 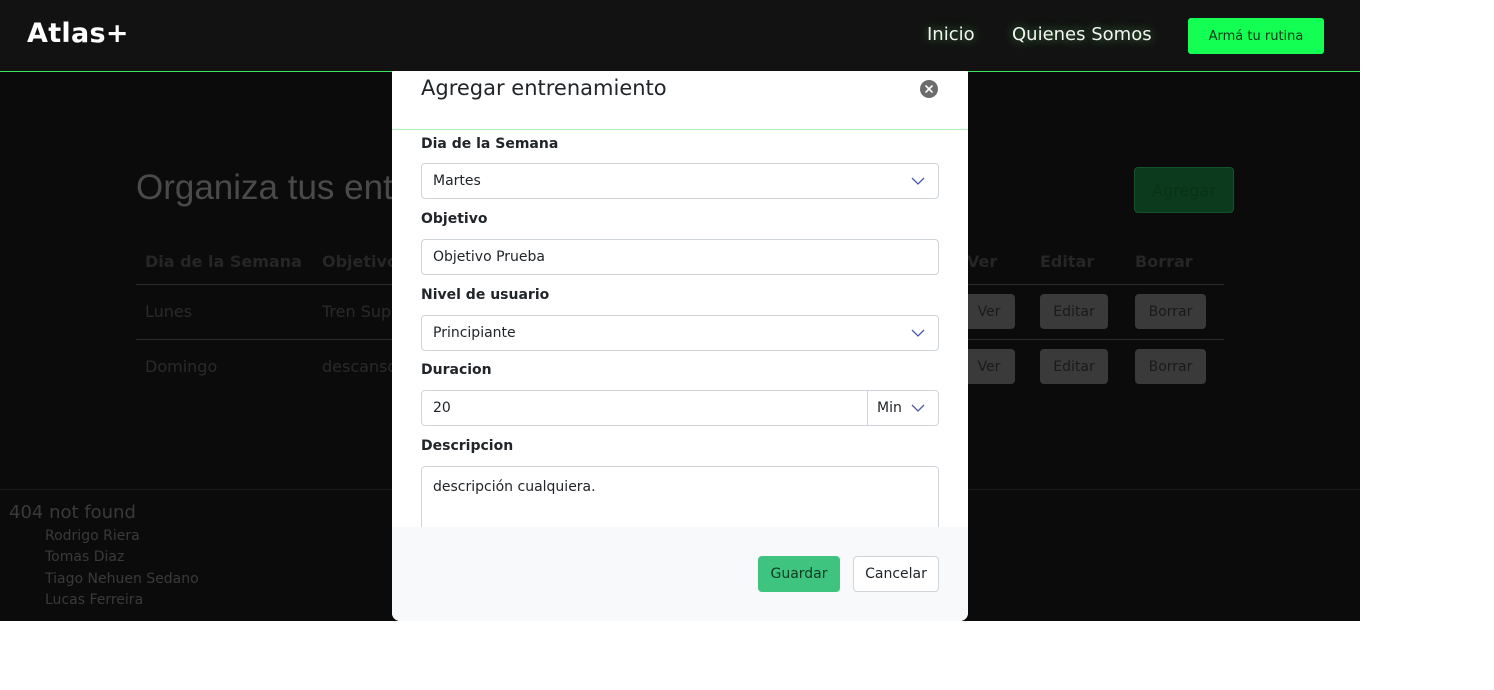 I want to click on descripcion-textarea: descripción cualquiera., so click(x=680, y=501).